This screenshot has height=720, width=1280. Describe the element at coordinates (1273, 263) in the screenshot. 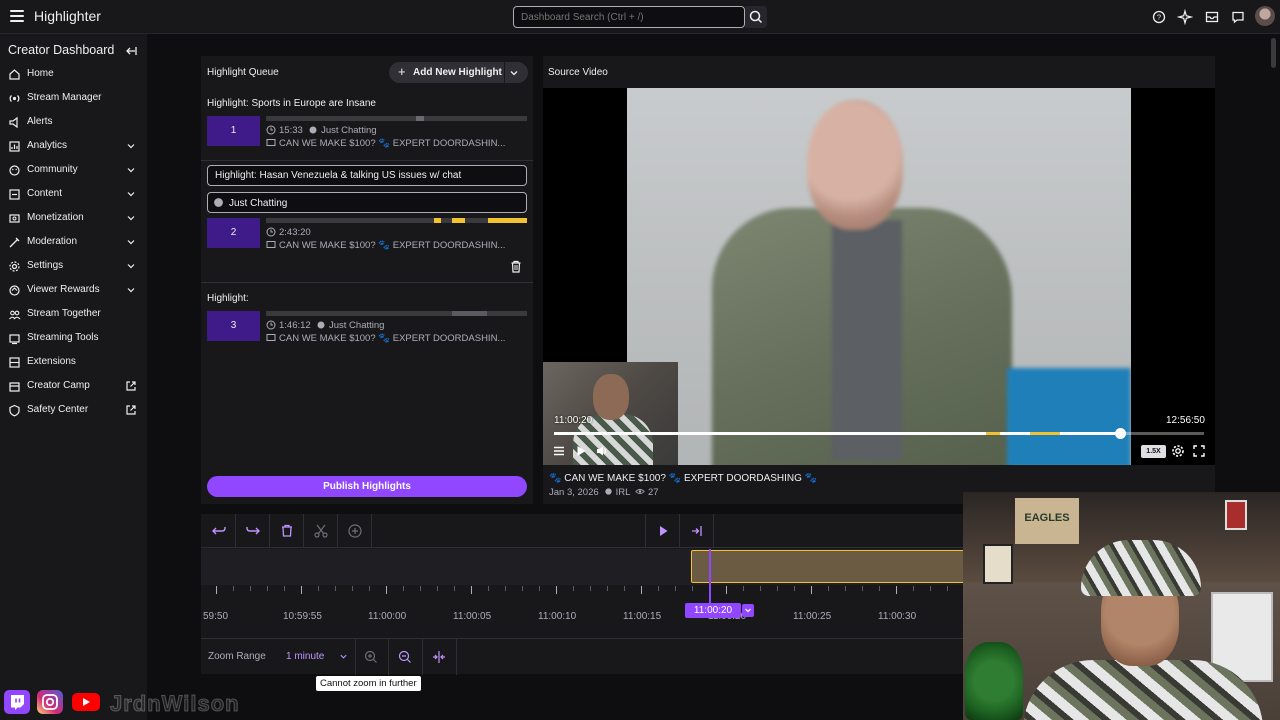

I see `page-scrollbar` at that location.